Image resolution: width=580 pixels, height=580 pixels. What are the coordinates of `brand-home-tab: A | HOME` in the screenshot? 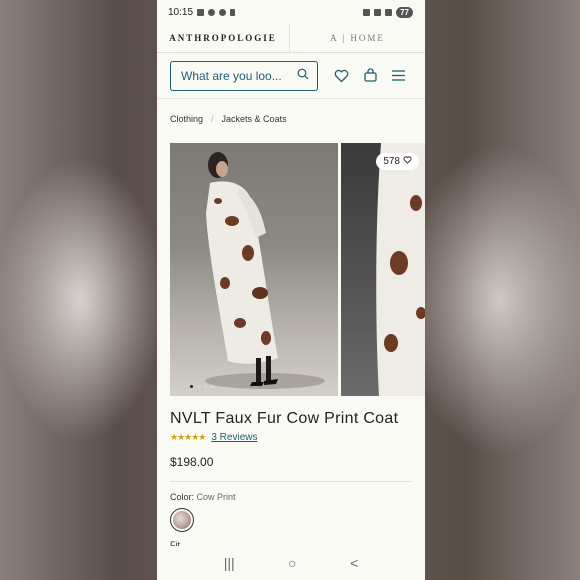 It's located at (357, 38).